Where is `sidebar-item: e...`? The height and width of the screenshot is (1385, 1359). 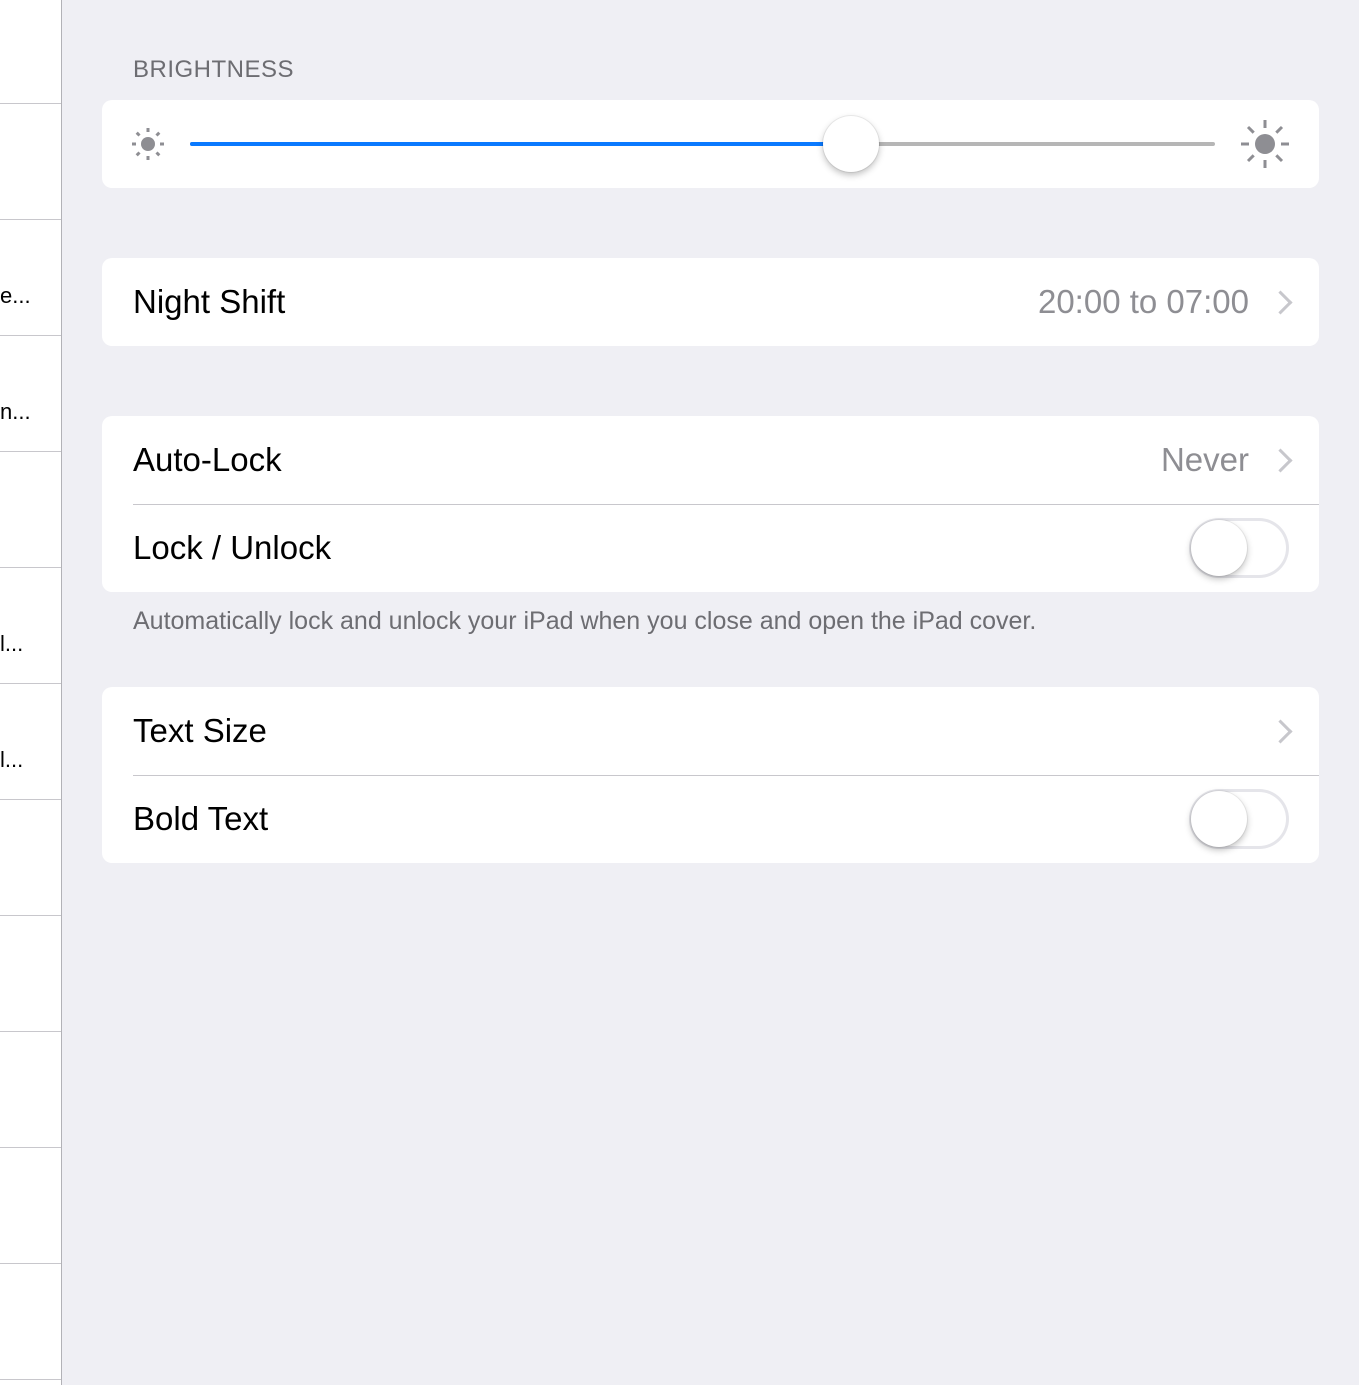 sidebar-item: e... is located at coordinates (30, 278).